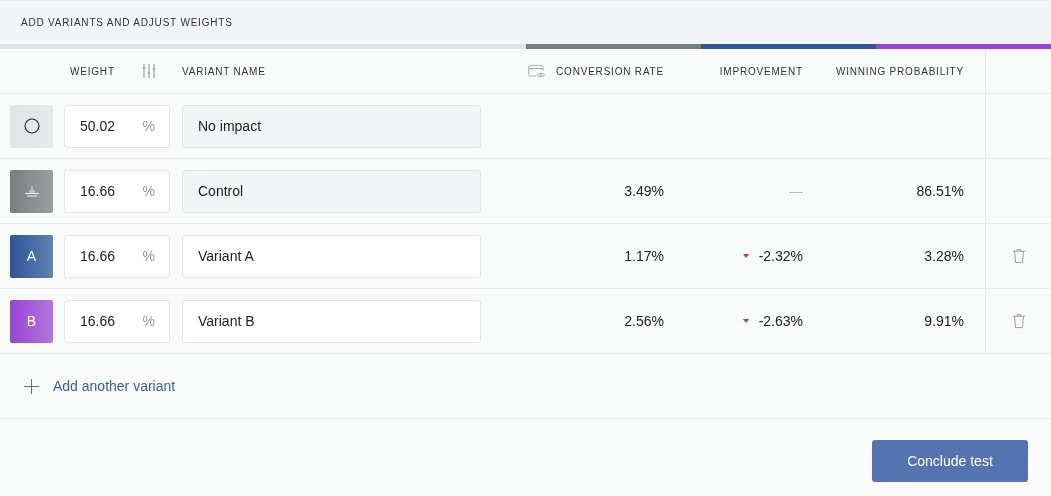  Describe the element at coordinates (100, 386) in the screenshot. I see `add-variant-link: Add another variant` at that location.